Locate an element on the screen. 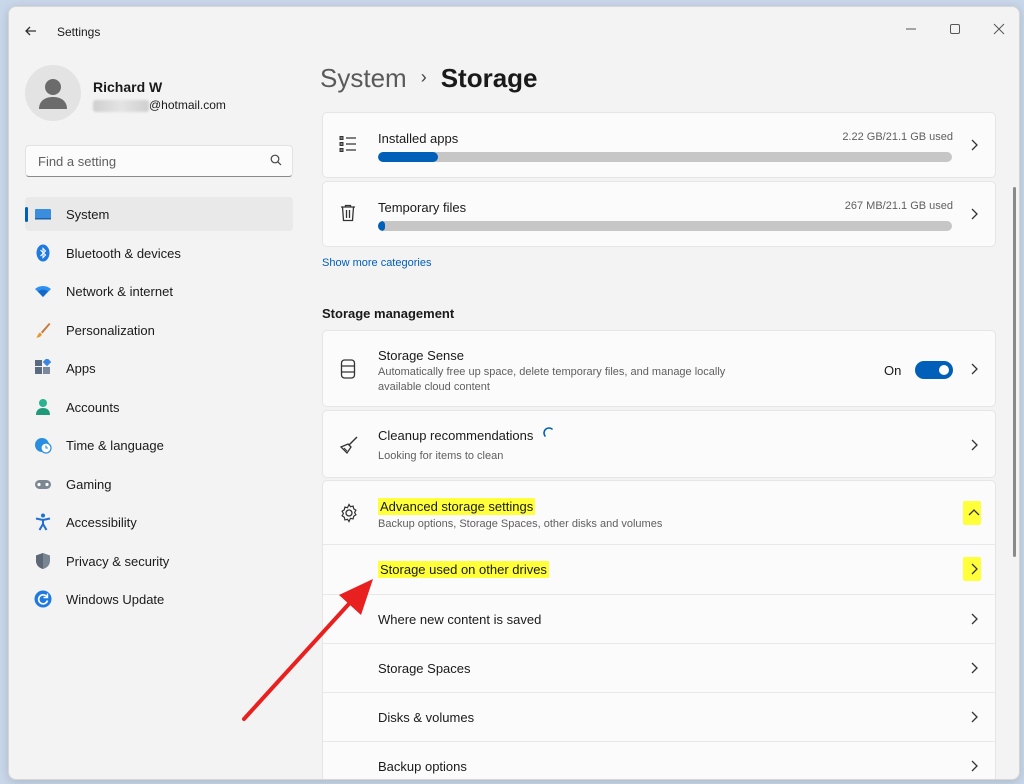 The width and height of the screenshot is (1024, 784). list-icon is located at coordinates (347, 144).